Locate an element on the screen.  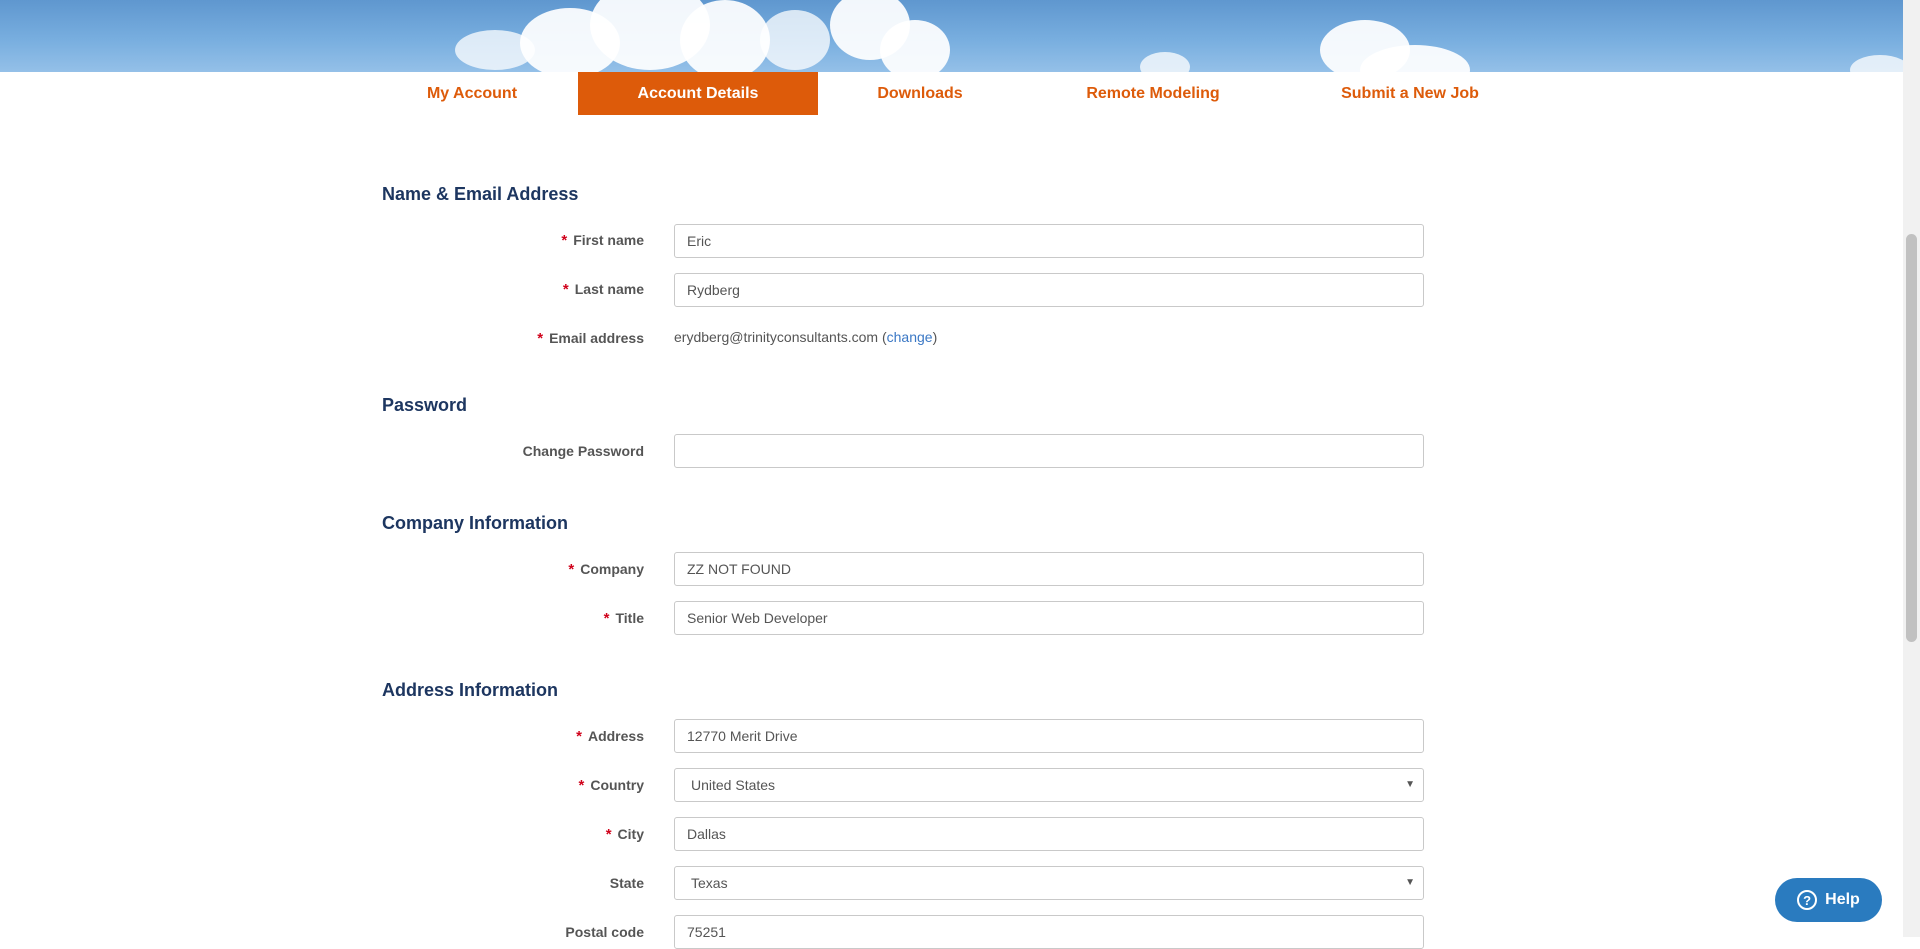
change-password-input is located at coordinates (1049, 451).